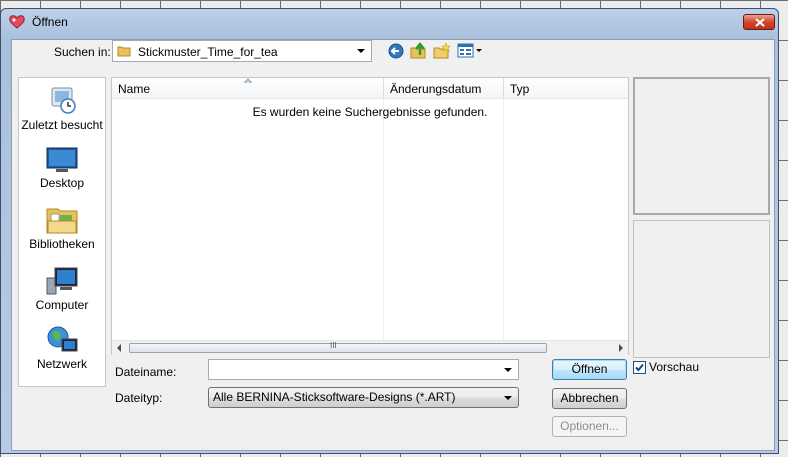  I want to click on empty-results-message: Es wurden keine Suchergebnisse gefunden., so click(370, 112).